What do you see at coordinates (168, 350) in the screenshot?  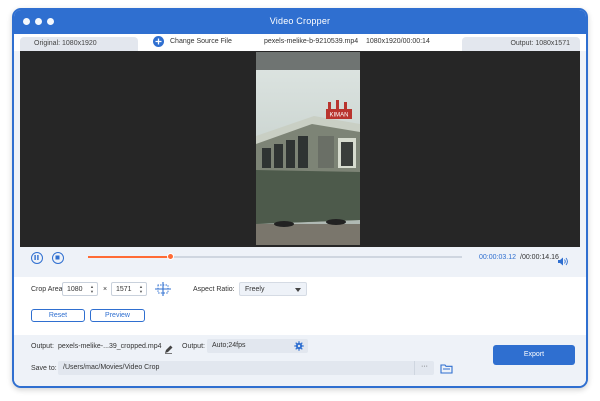 I see `edit-name-icon` at bounding box center [168, 350].